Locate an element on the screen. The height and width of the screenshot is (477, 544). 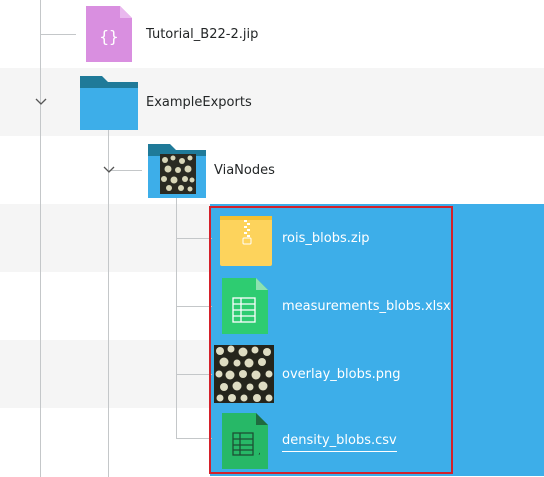
tree-row-tutorial is located at coordinates (272, 34).